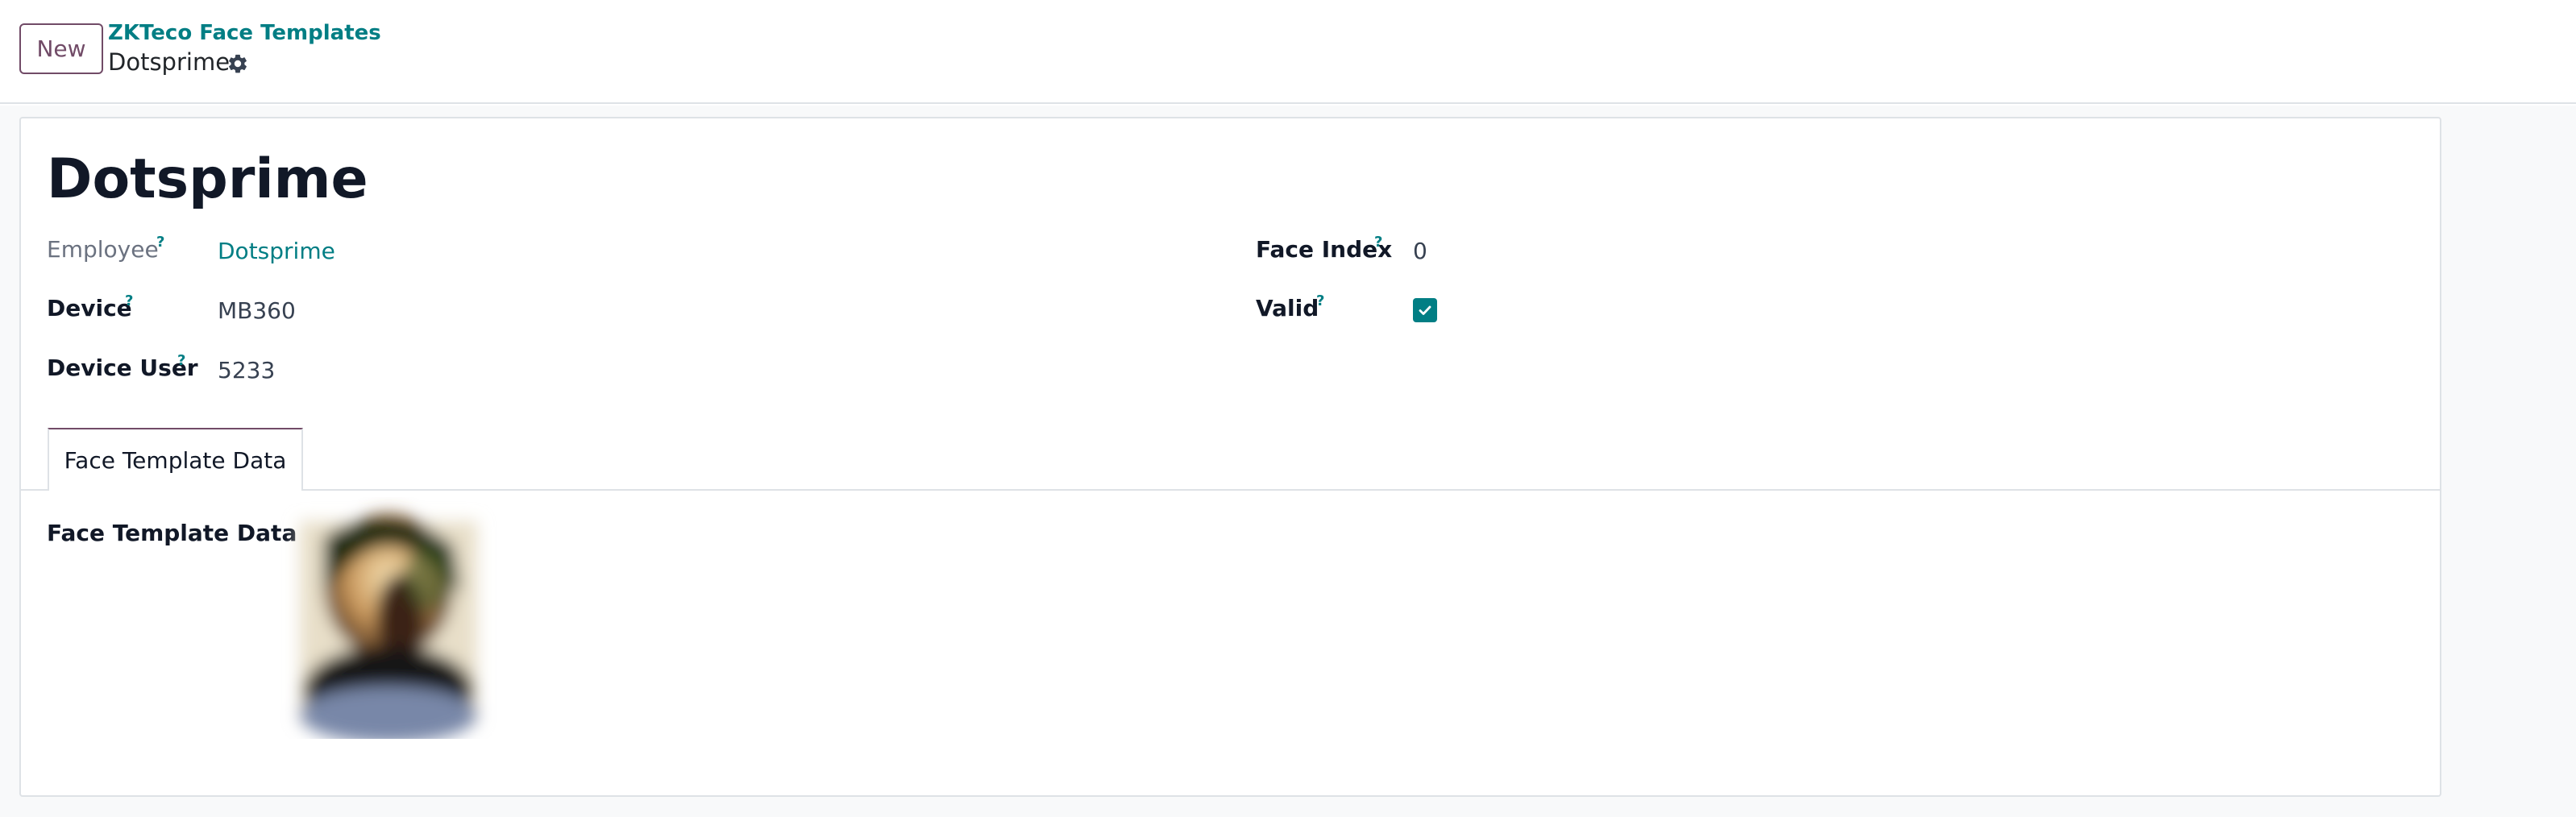 The width and height of the screenshot is (2576, 817). I want to click on breadcrumb-current-record: Dotsprime, so click(169, 62).